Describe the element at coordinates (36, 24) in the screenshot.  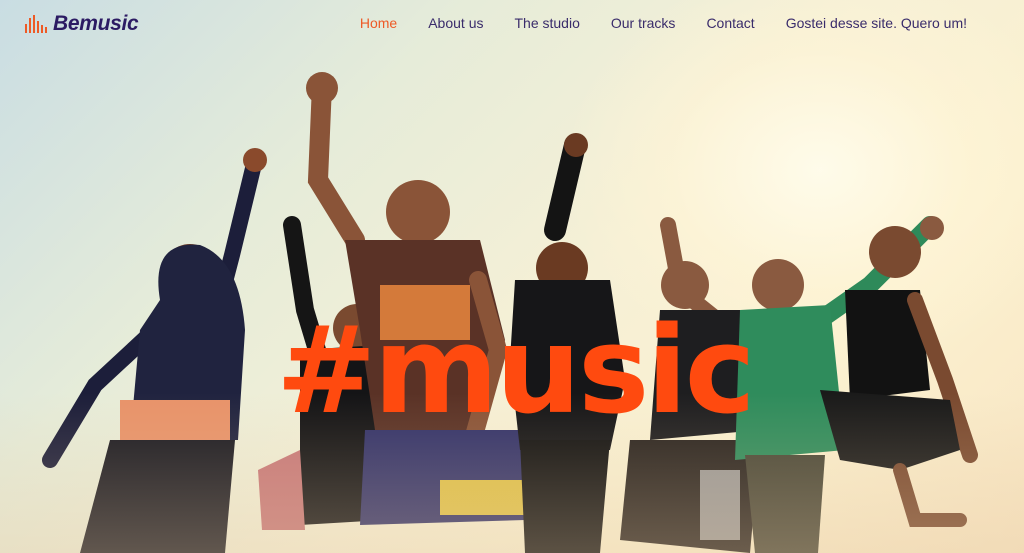
I see `equalizer-bars-icon` at that location.